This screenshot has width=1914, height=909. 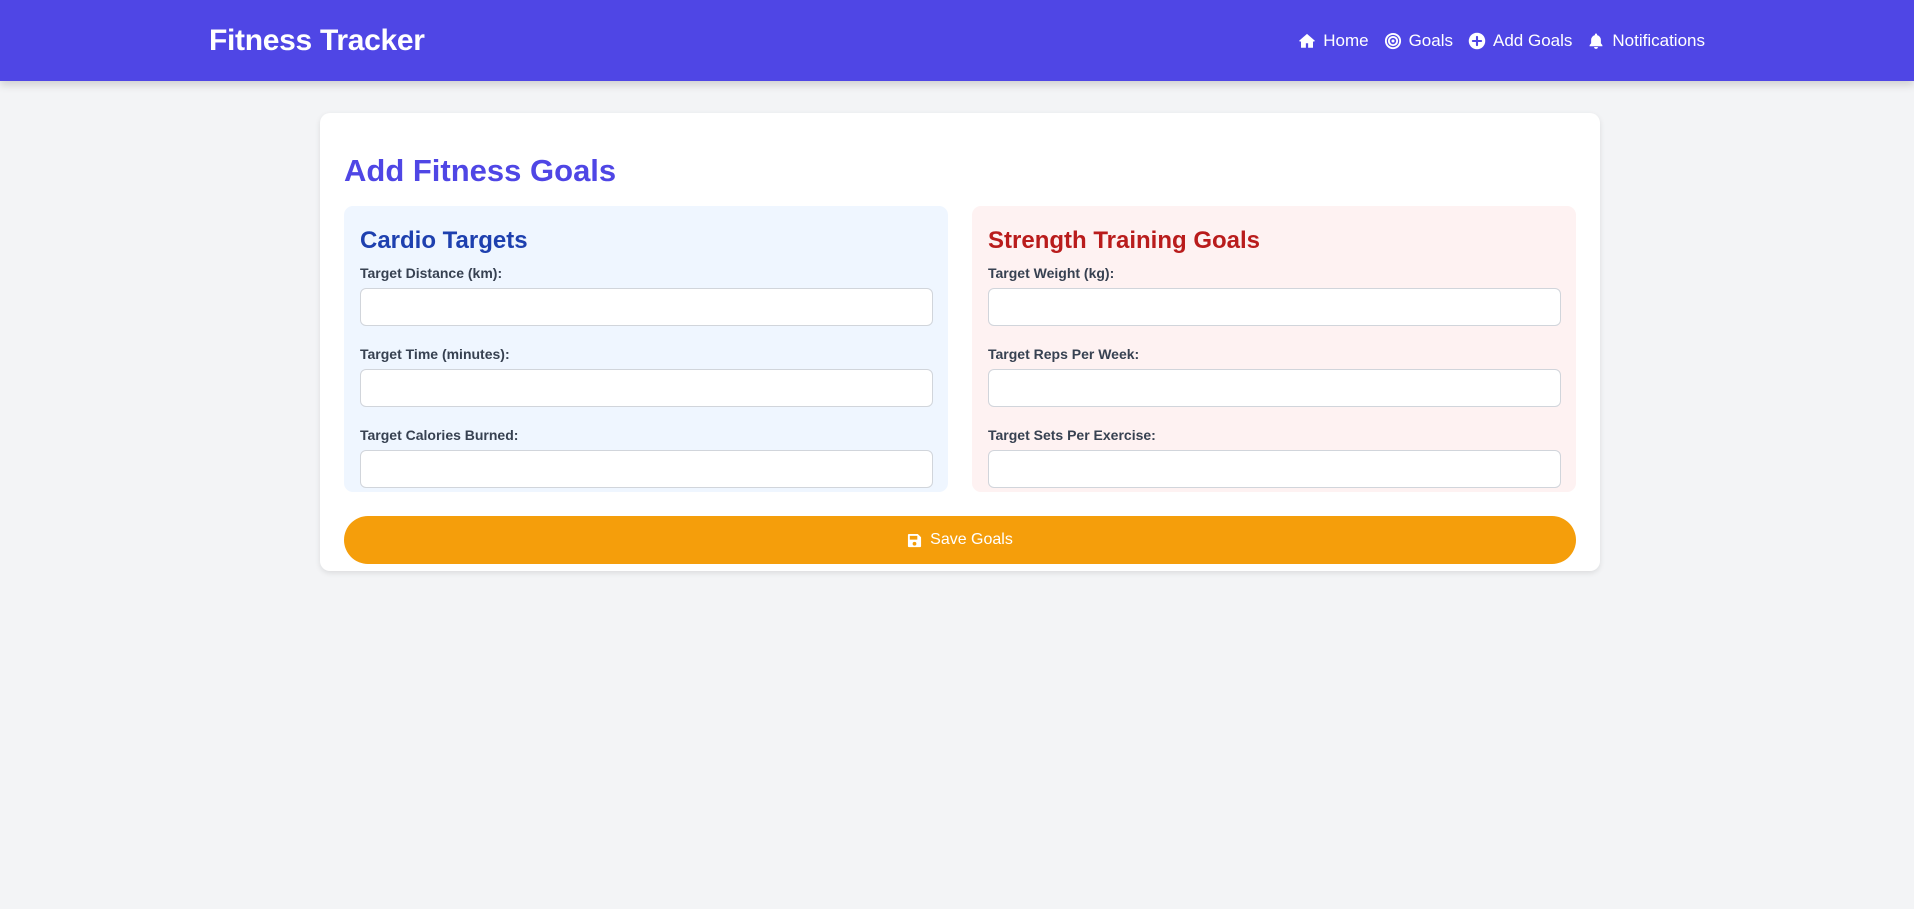 I want to click on nav-link-add-goals: Add Goals, so click(x=1520, y=41).